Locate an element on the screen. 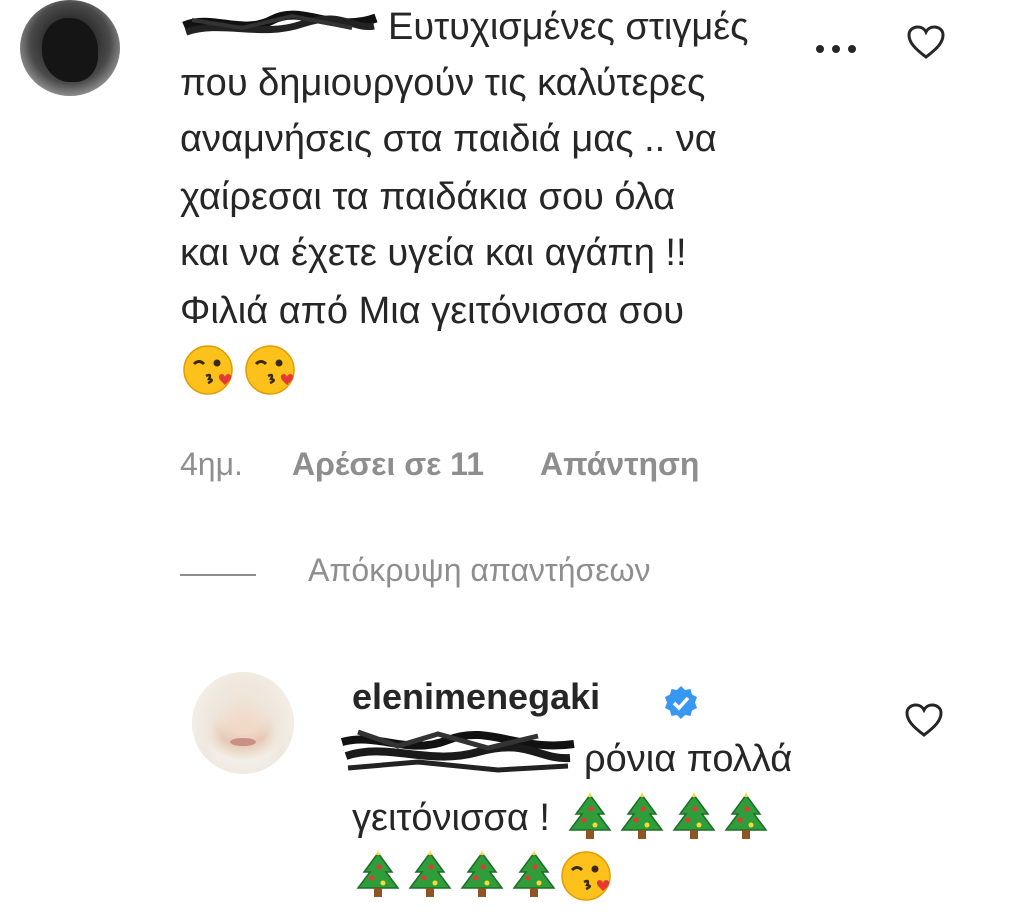 The image size is (1024, 912). comment-emoji-row is located at coordinates (239, 372).